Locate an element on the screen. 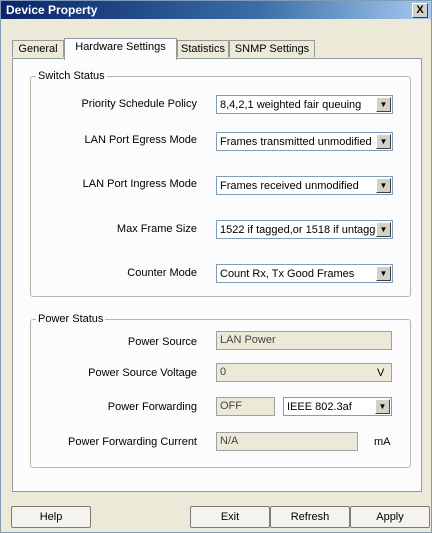 The width and height of the screenshot is (432, 533). power-forwarding-label: Power Forwarding is located at coordinates (152, 407).